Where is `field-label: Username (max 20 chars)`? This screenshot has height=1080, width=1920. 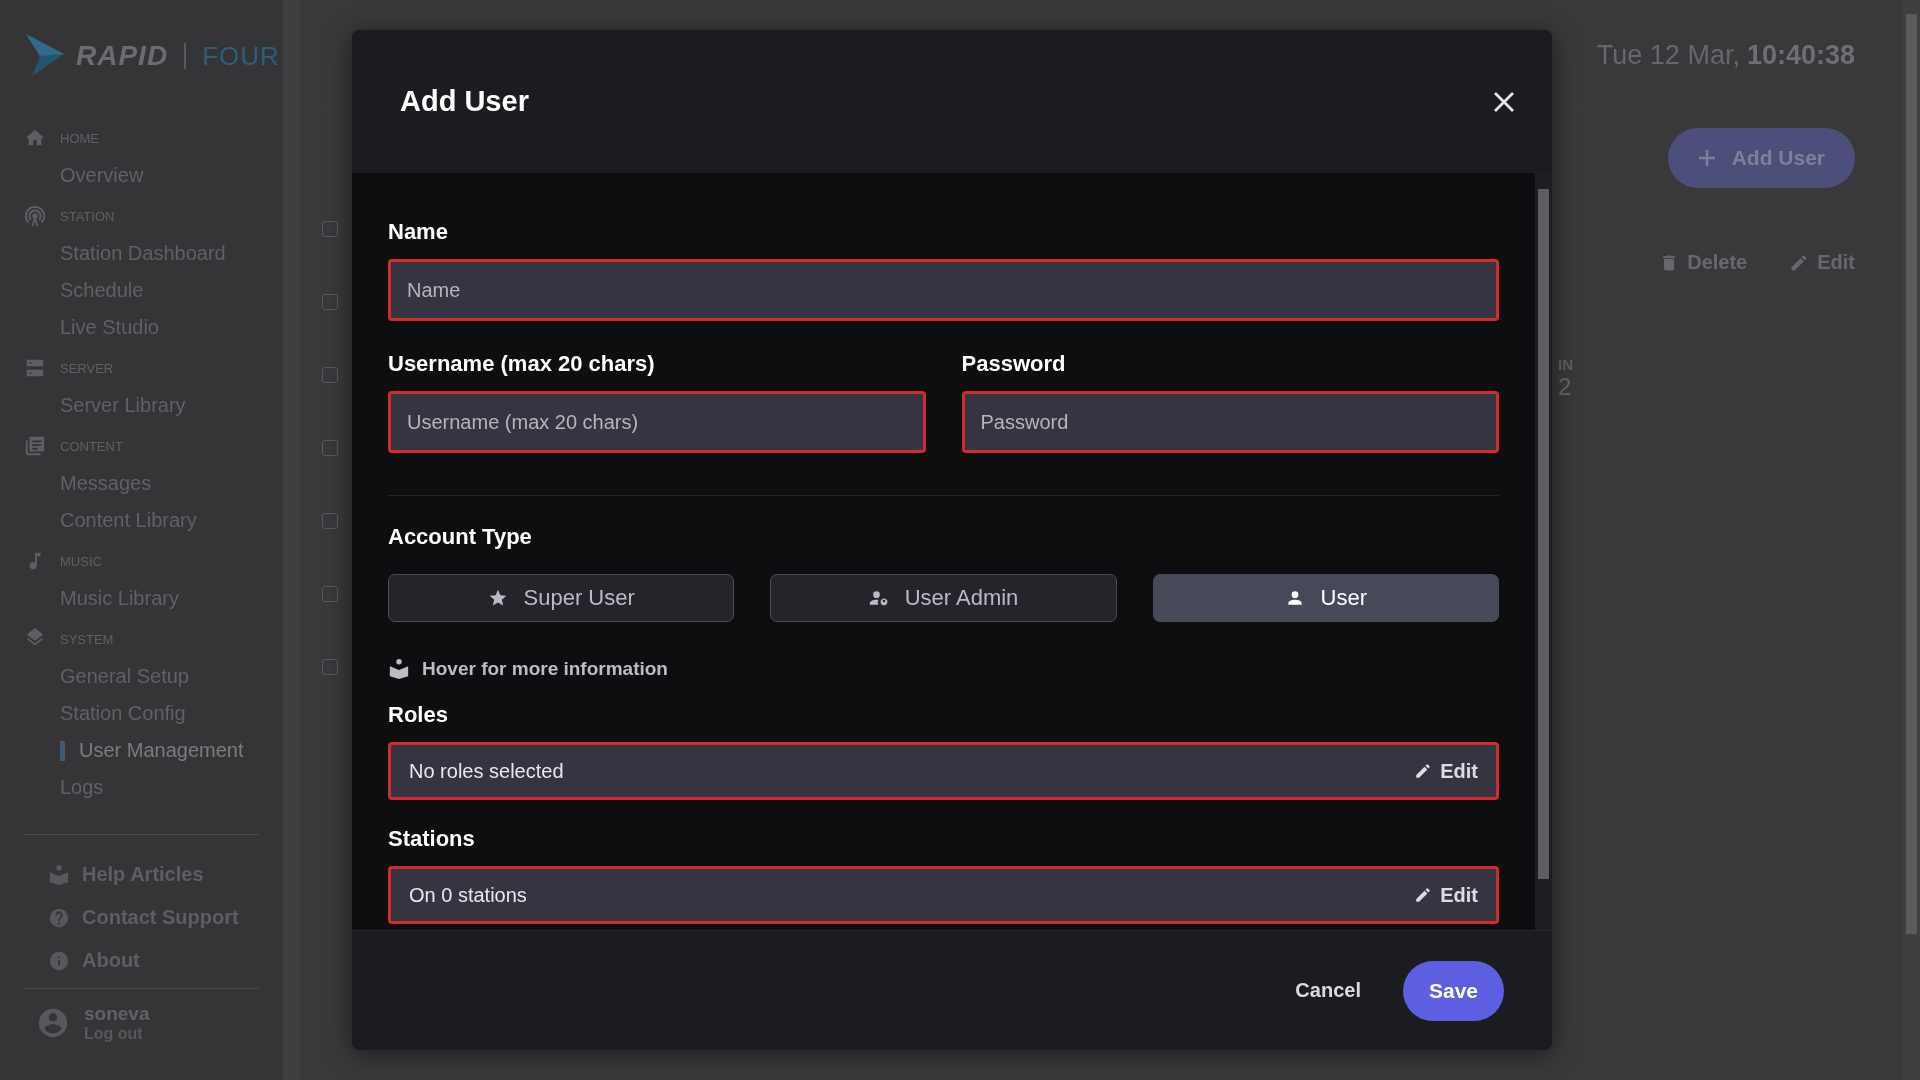
field-label: Username (max 20 chars) is located at coordinates (522, 364).